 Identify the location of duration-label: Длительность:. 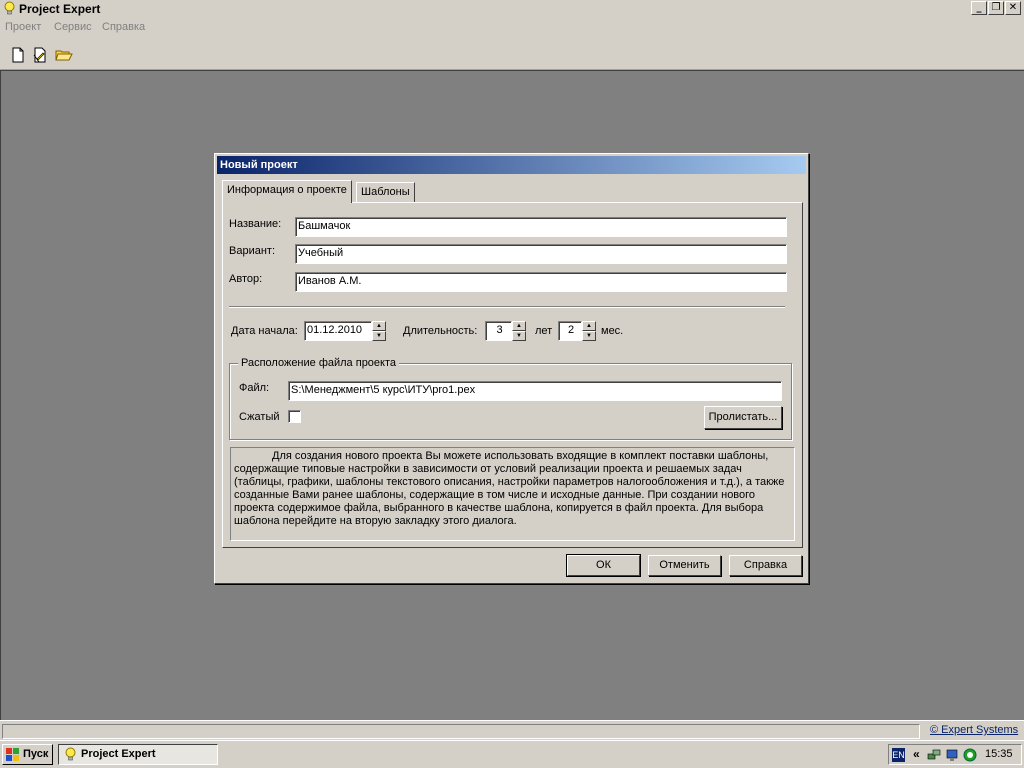
(440, 331).